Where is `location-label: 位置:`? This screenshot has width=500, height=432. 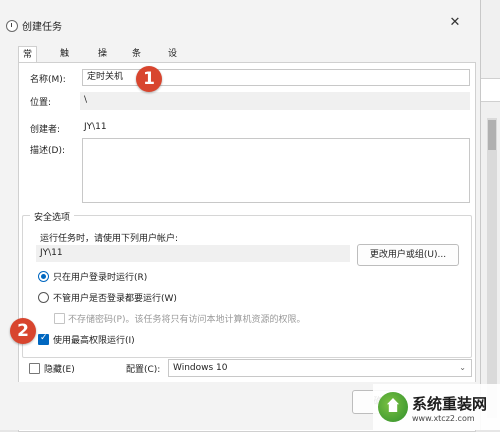 location-label: 位置: is located at coordinates (41, 103).